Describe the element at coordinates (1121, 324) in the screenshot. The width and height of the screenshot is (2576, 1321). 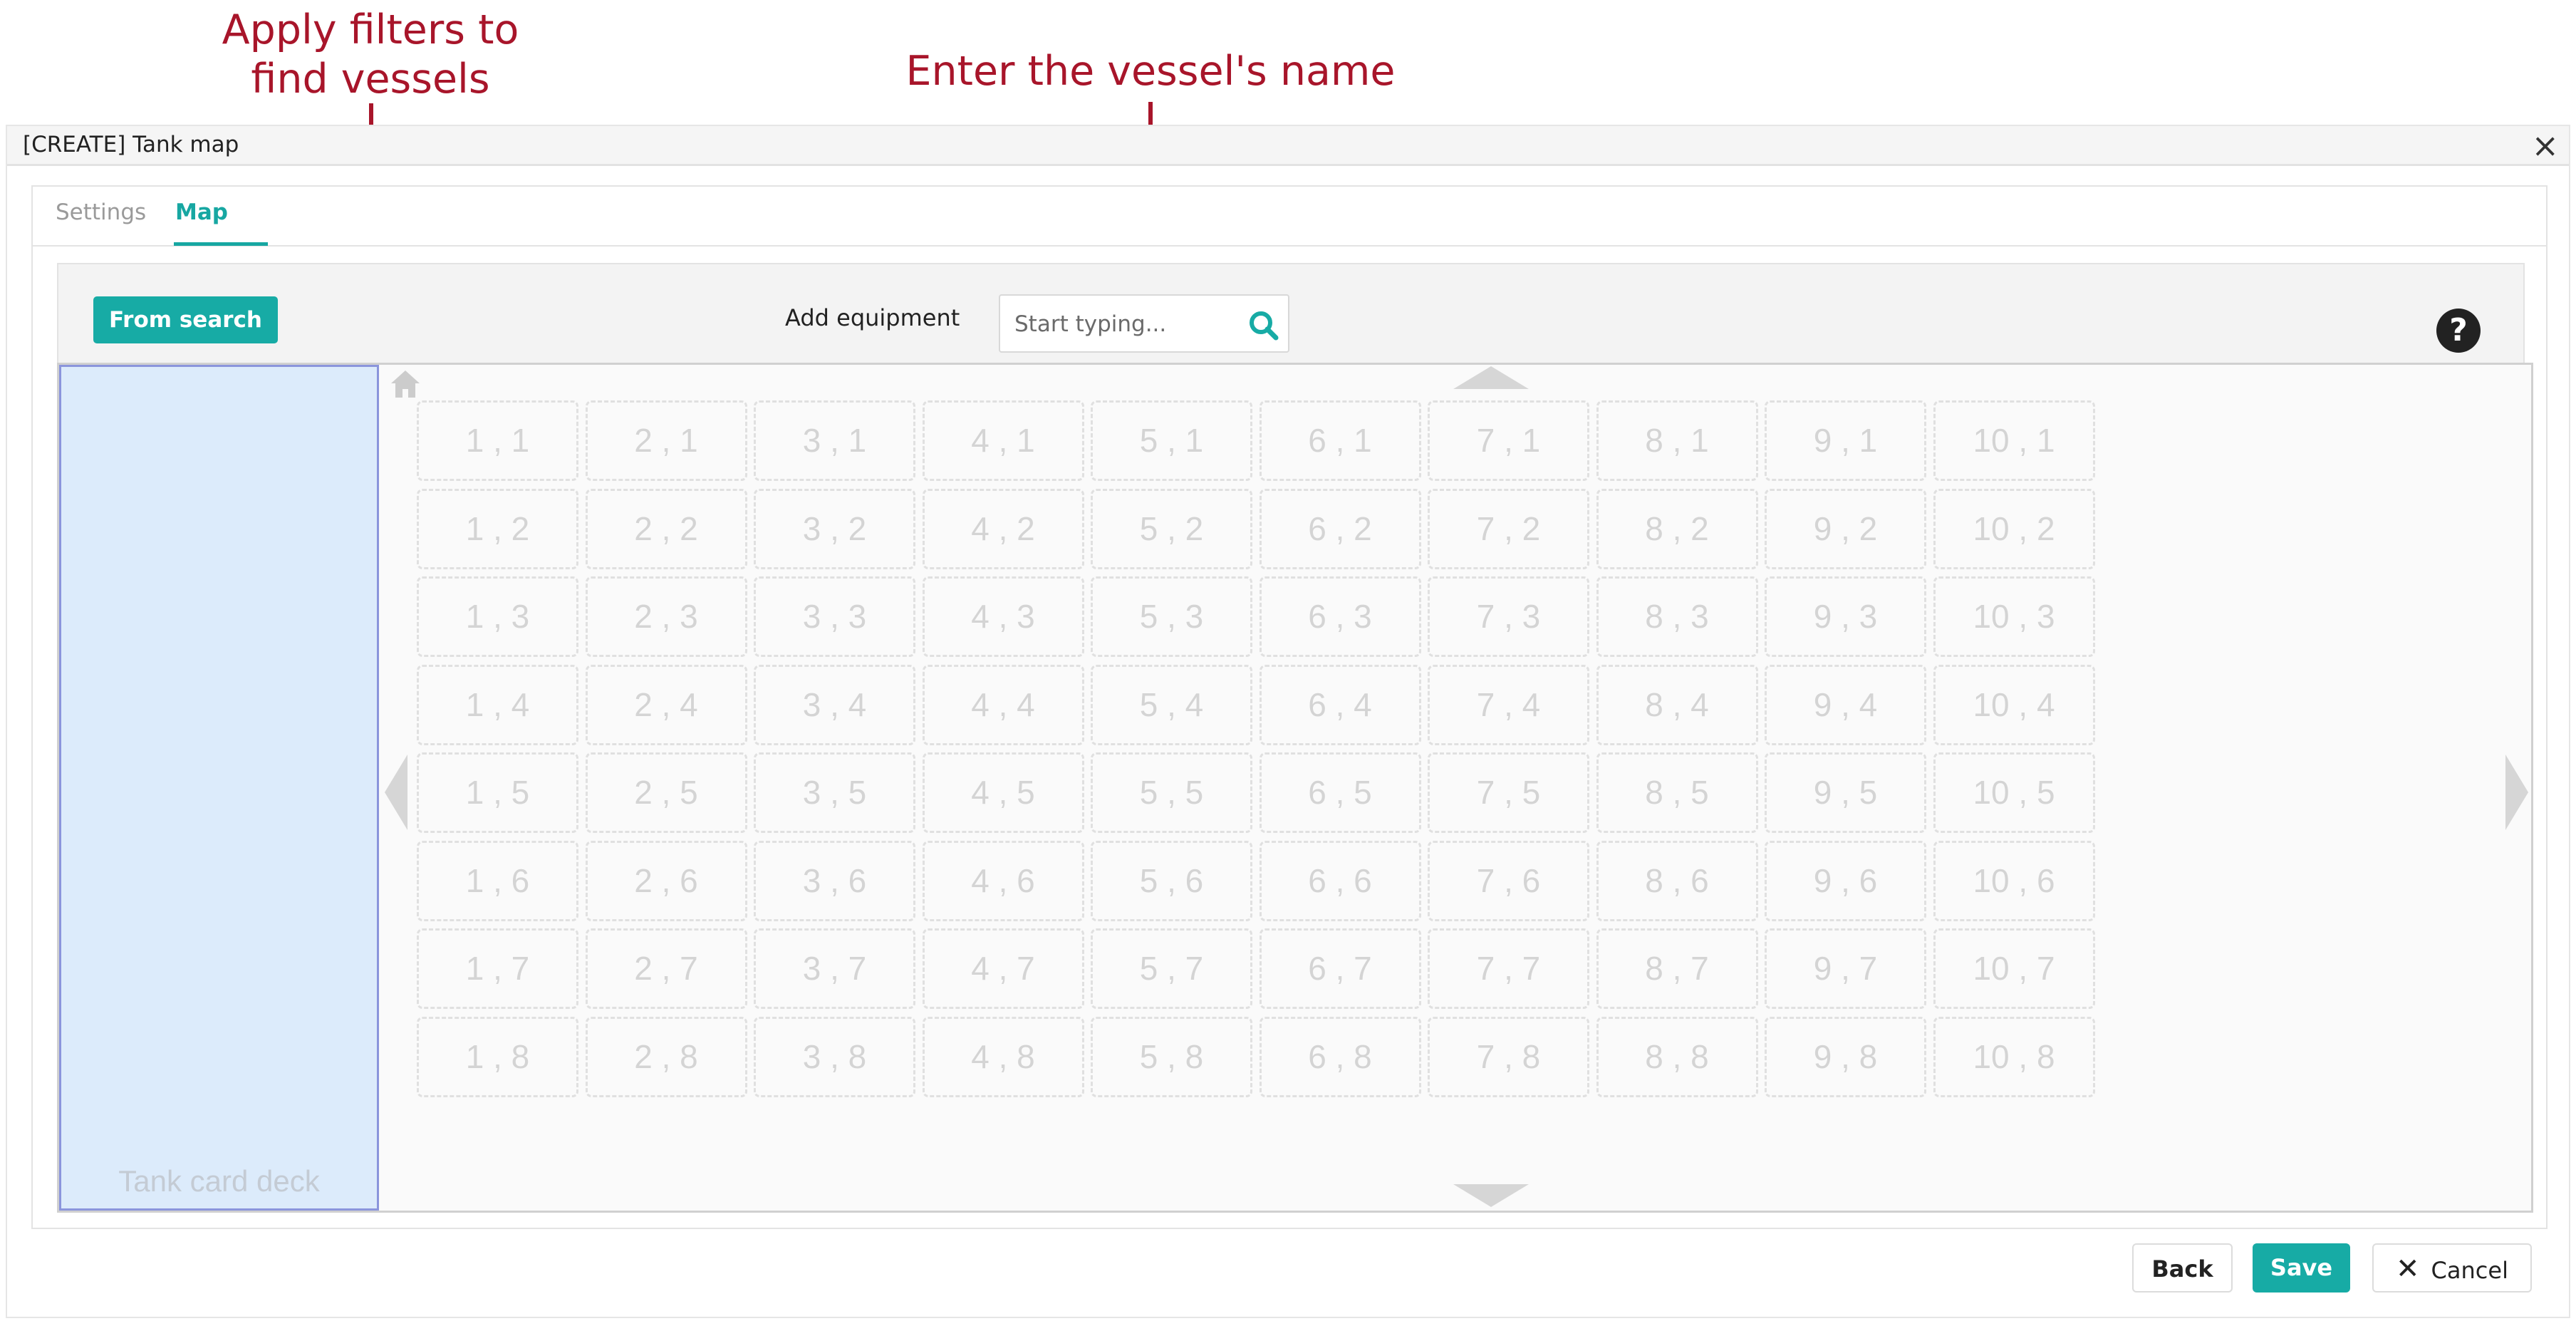
I see `add-equipment-input` at that location.